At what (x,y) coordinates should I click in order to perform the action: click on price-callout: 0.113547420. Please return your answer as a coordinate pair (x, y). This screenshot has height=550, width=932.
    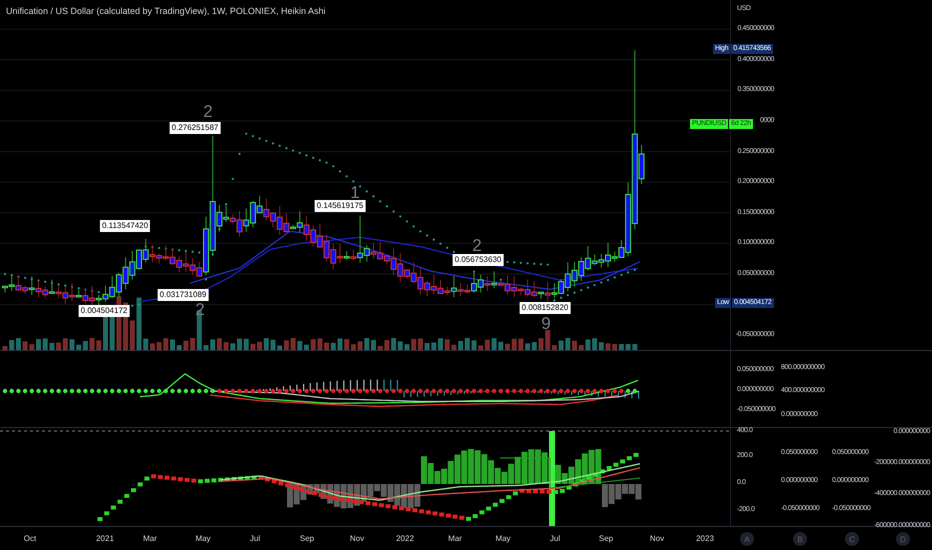
    Looking at the image, I should click on (125, 226).